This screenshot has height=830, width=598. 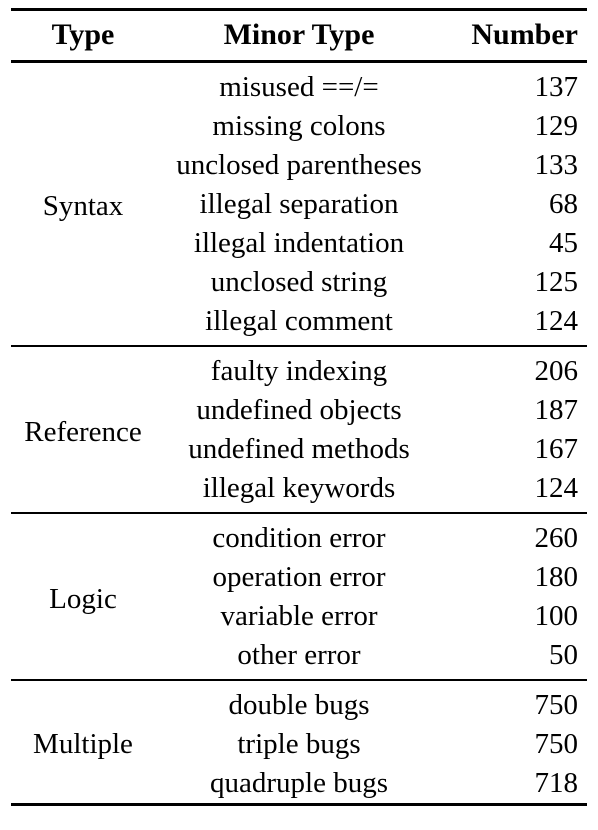 I want to click on row-minor-type: illegal comment, so click(x=299, y=321).